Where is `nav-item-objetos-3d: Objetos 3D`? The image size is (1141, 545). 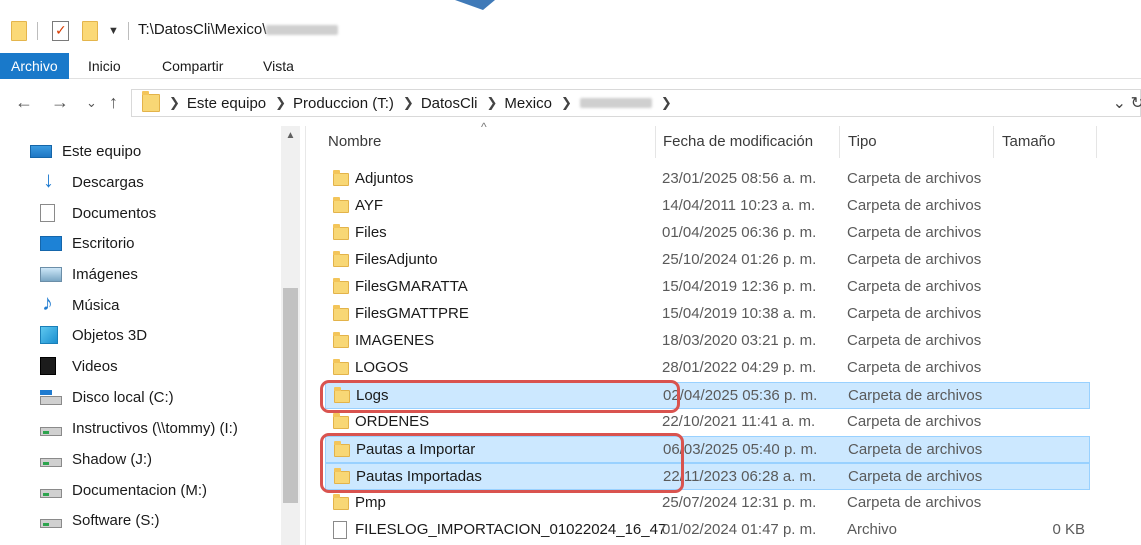 nav-item-objetos-3d: Objetos 3D is located at coordinates (93, 335).